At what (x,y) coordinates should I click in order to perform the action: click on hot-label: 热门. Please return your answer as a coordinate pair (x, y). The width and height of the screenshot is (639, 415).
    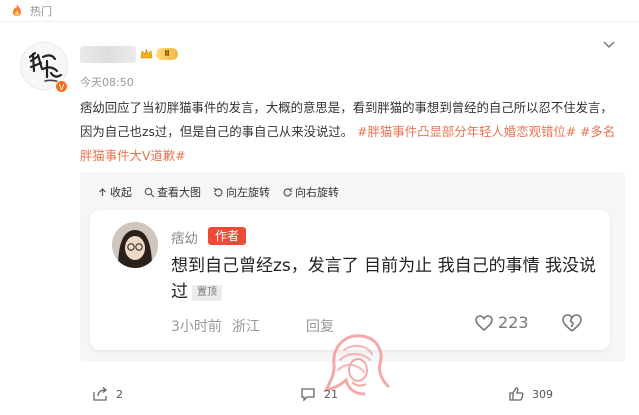
    Looking at the image, I should click on (41, 11).